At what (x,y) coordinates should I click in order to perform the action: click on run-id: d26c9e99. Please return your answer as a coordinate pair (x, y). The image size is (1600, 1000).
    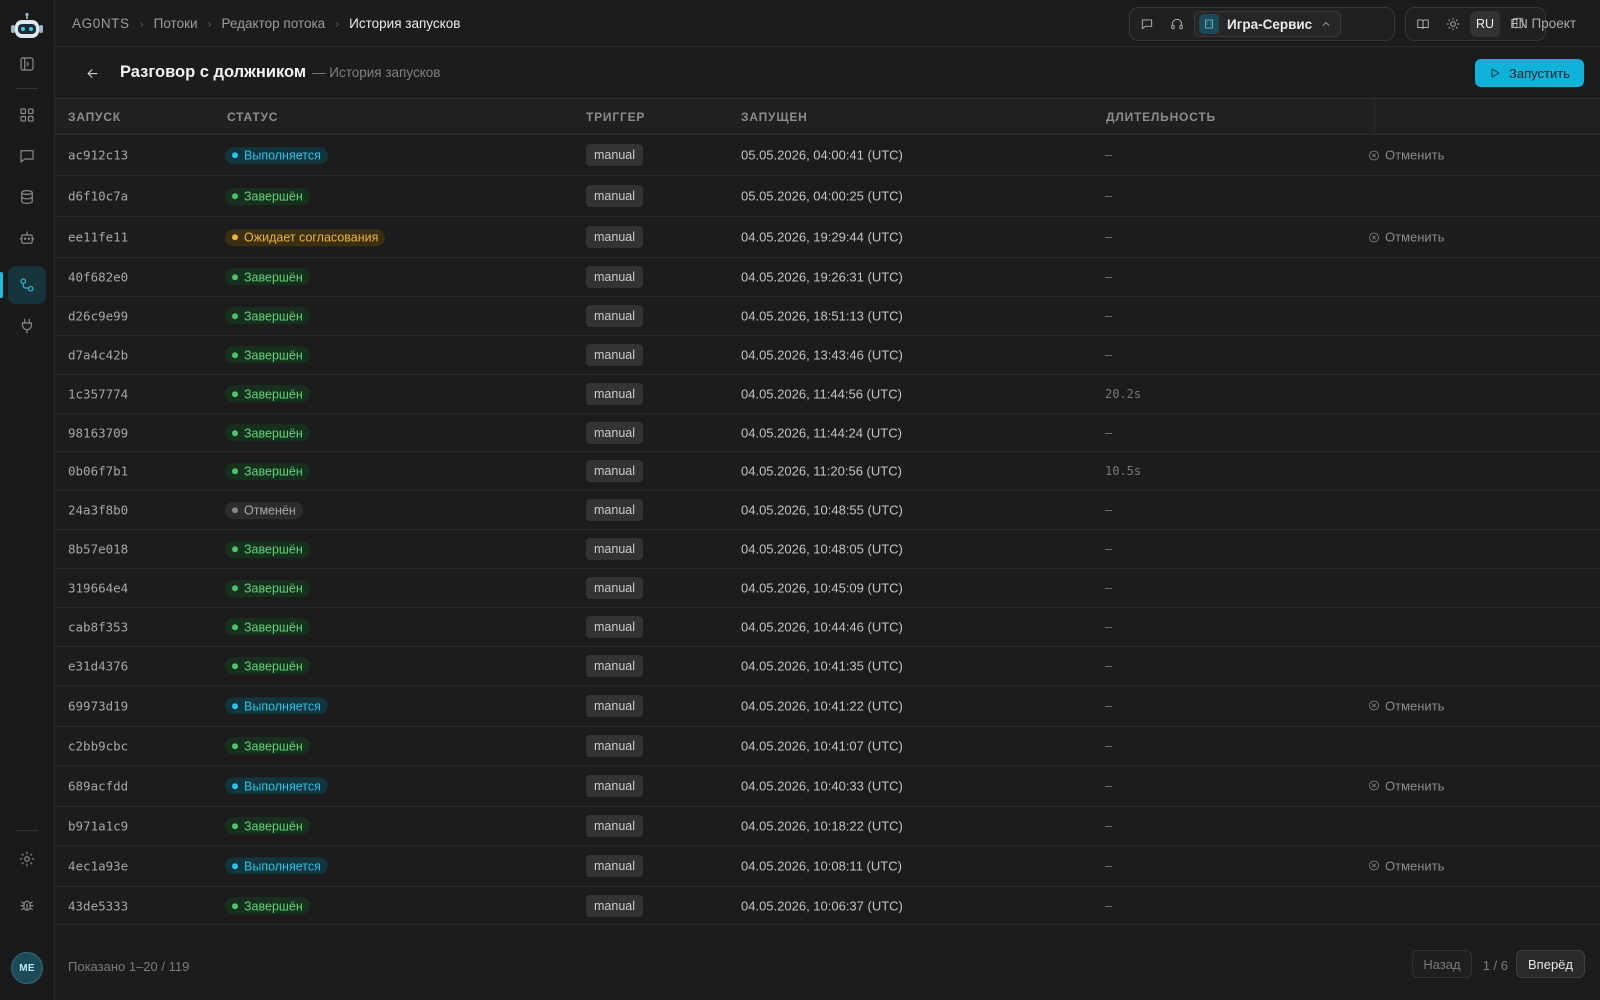
    Looking at the image, I should click on (98, 316).